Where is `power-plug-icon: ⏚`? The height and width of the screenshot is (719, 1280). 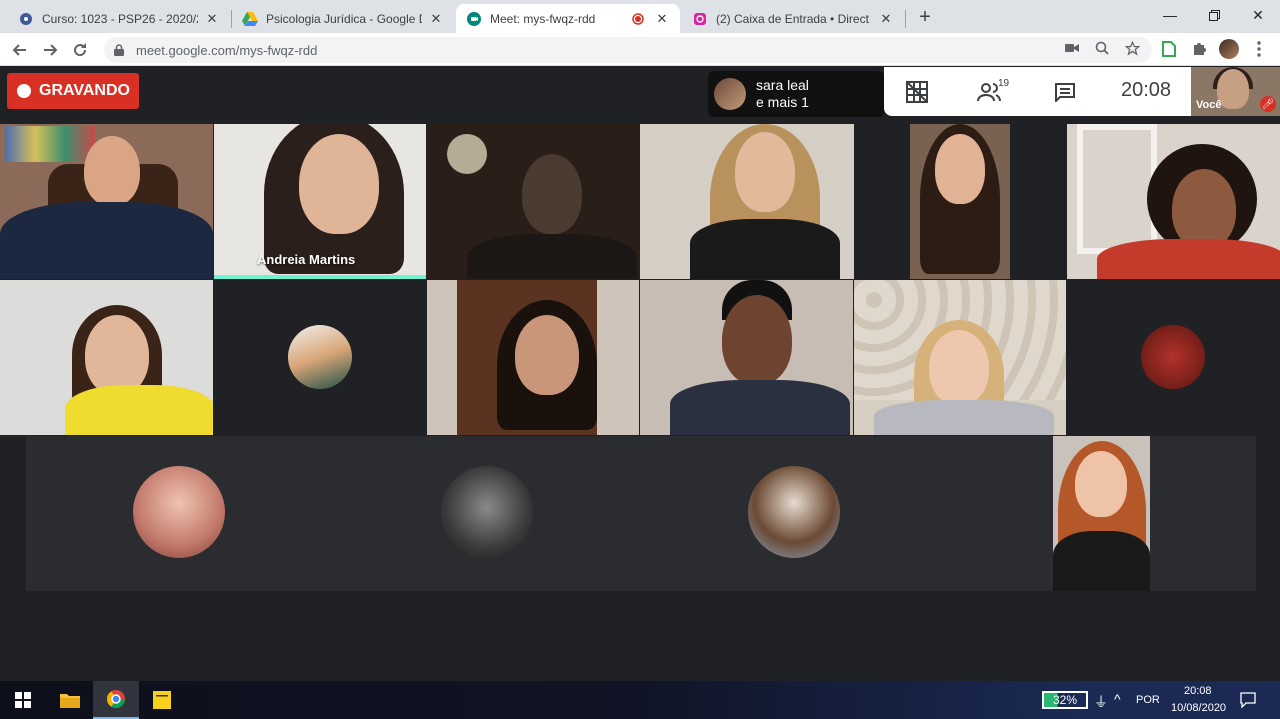 power-plug-icon: ⏚ is located at coordinates (1101, 702).